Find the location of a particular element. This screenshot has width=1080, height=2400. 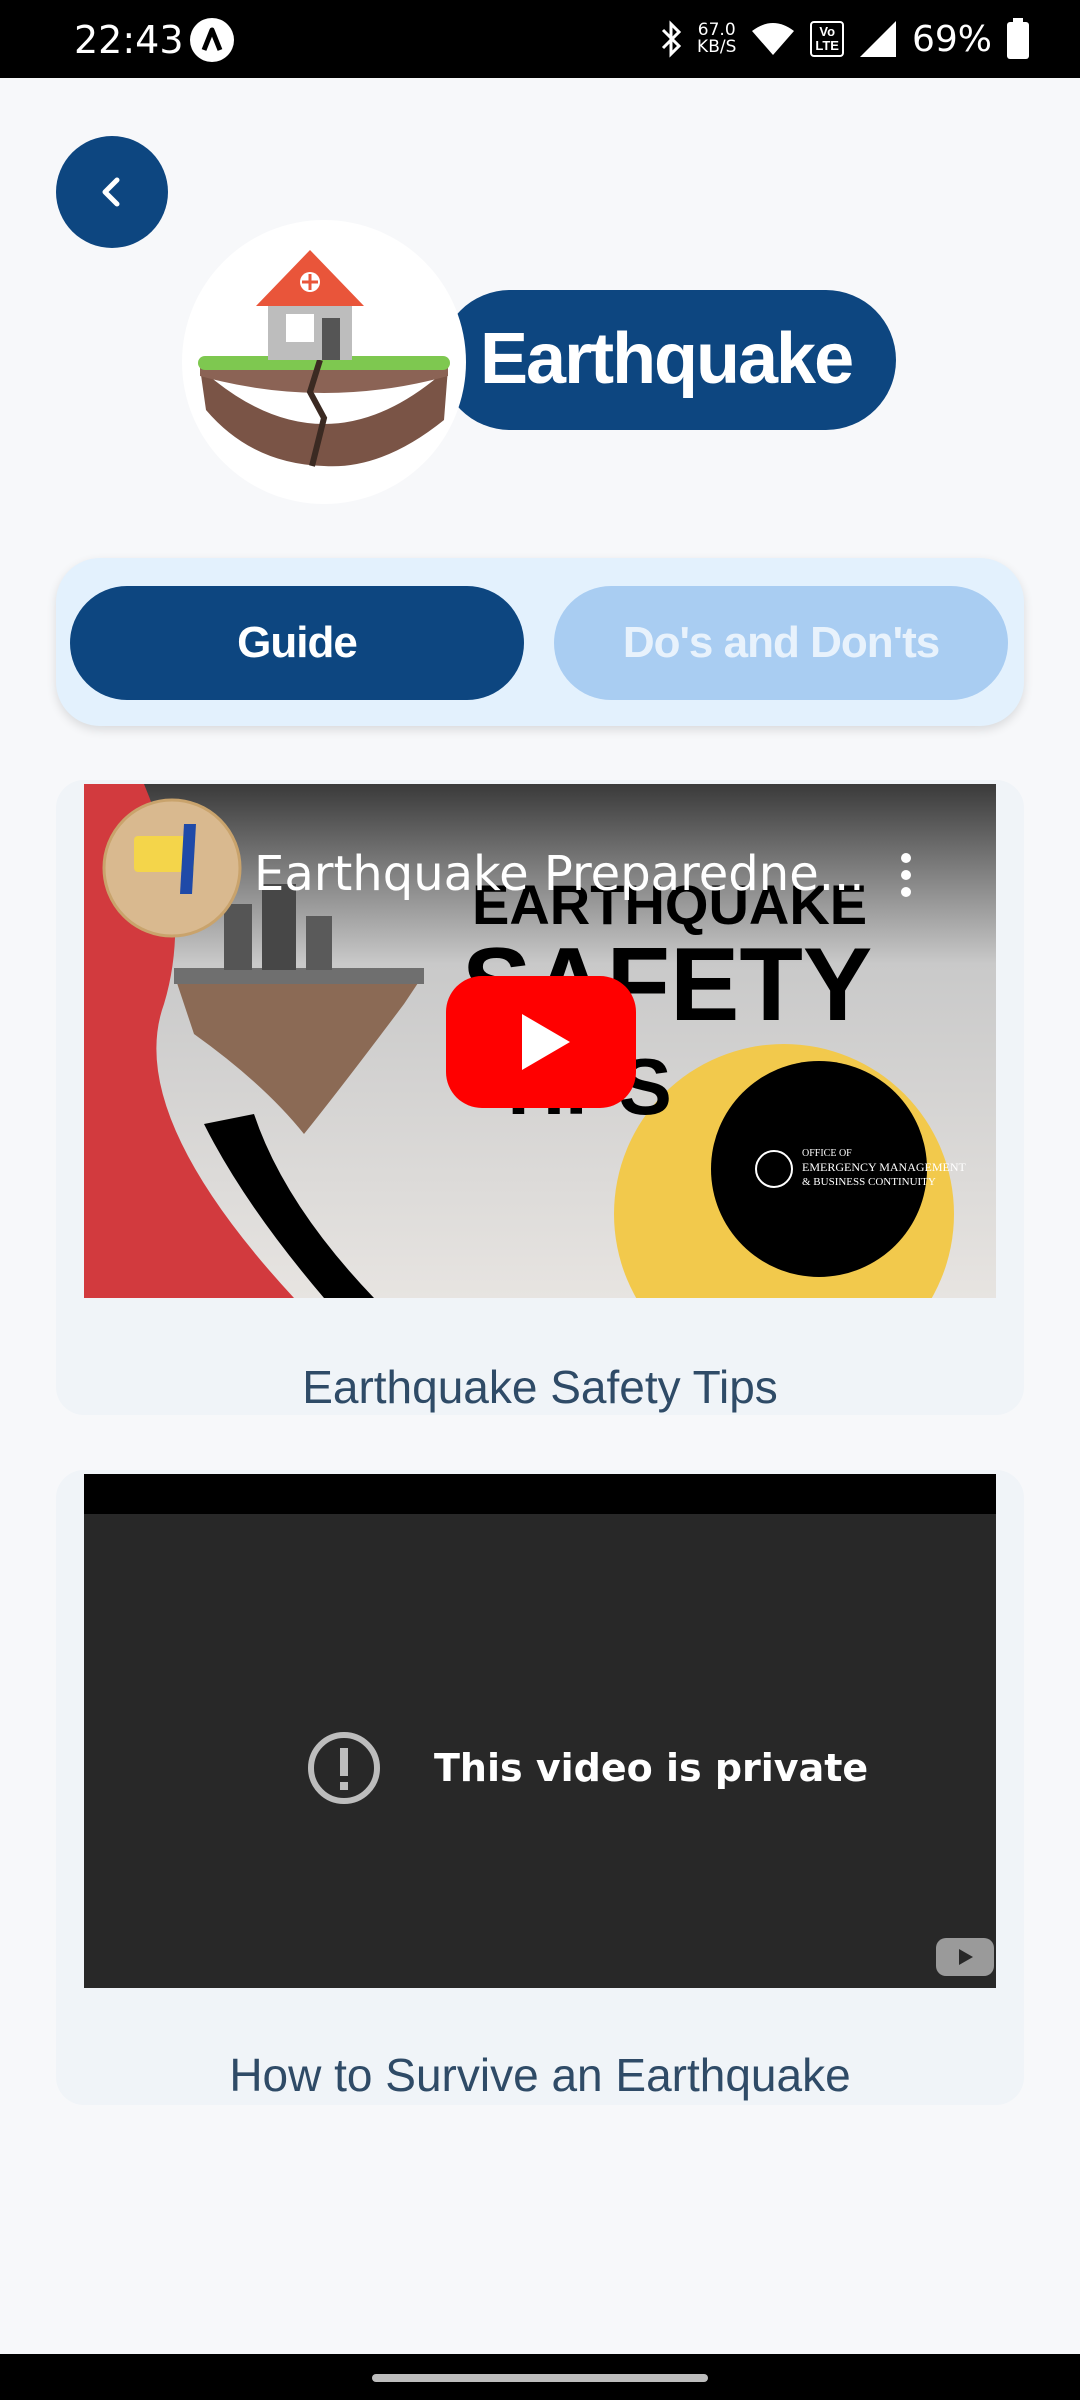

earthquake-house-icon is located at coordinates (324, 358).